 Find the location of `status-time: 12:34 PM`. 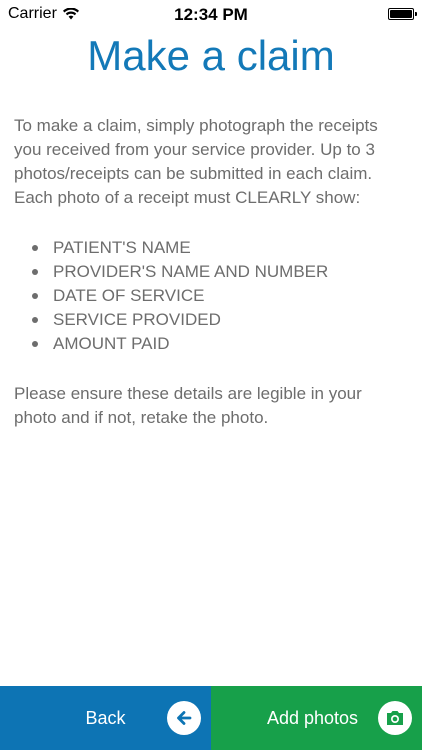

status-time: 12:34 PM is located at coordinates (211, 14).